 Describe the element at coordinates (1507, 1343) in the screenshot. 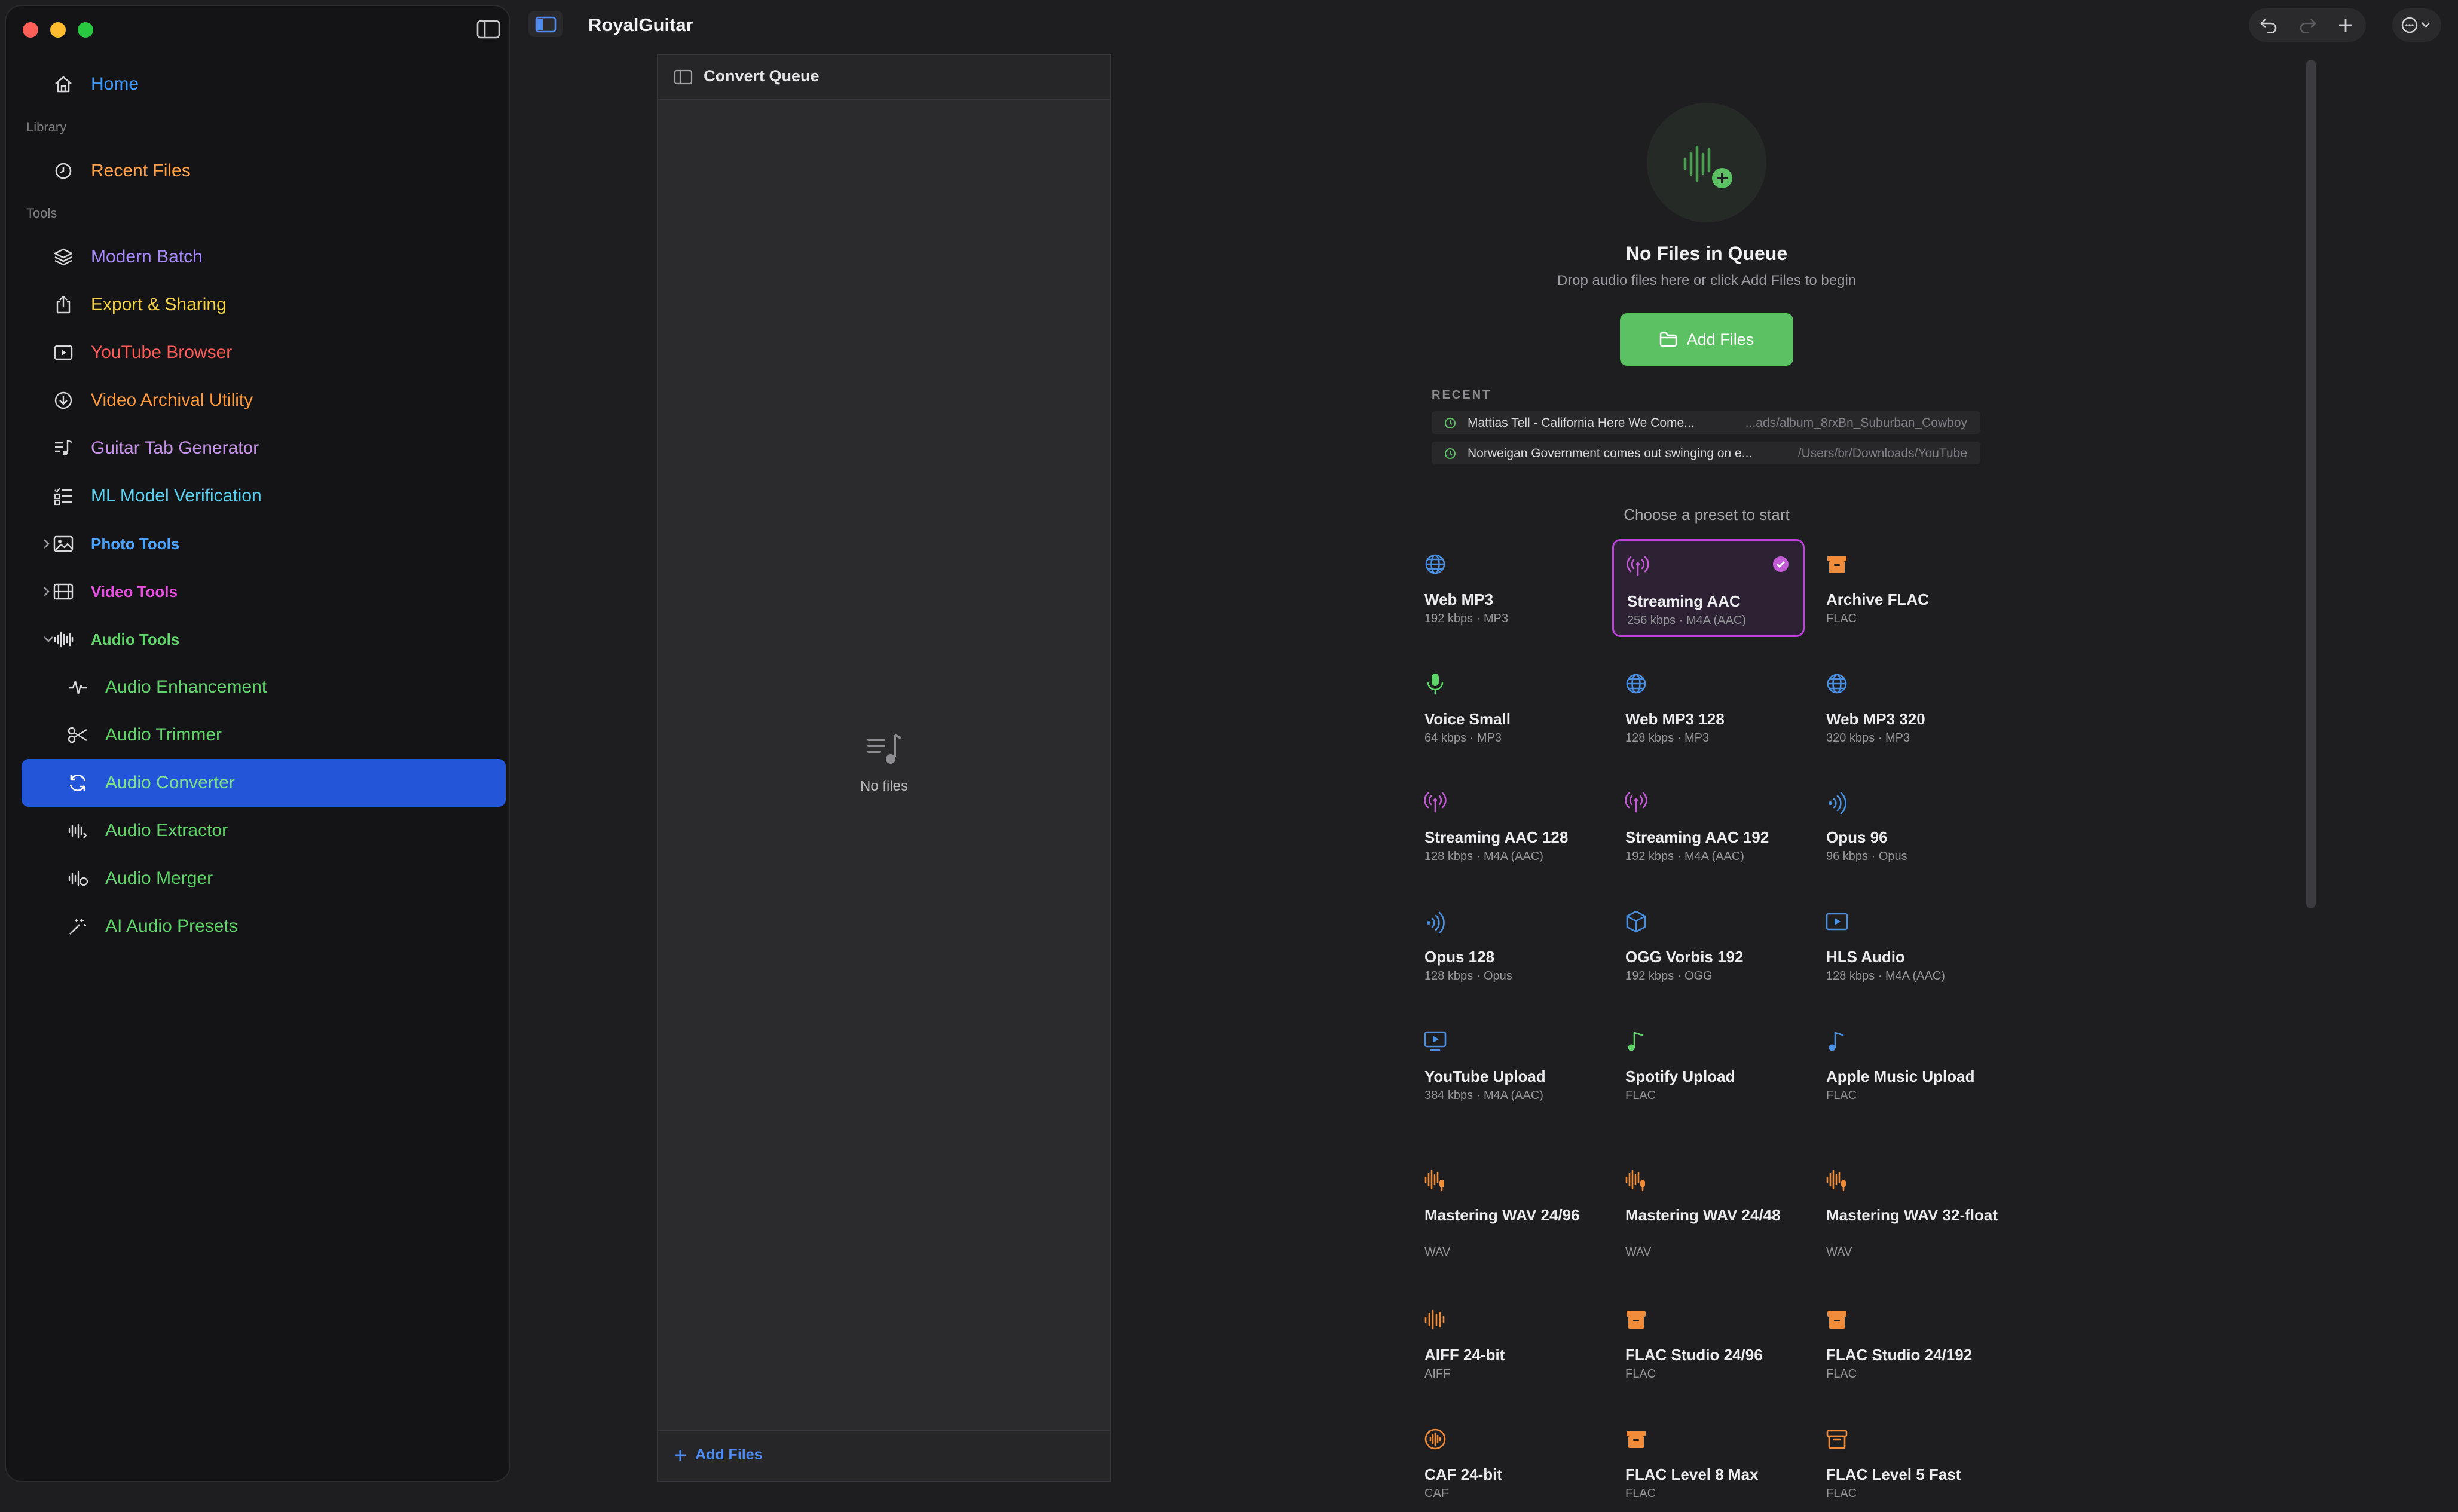

I see `preset-card: AIFF 24-bit AIFF` at that location.